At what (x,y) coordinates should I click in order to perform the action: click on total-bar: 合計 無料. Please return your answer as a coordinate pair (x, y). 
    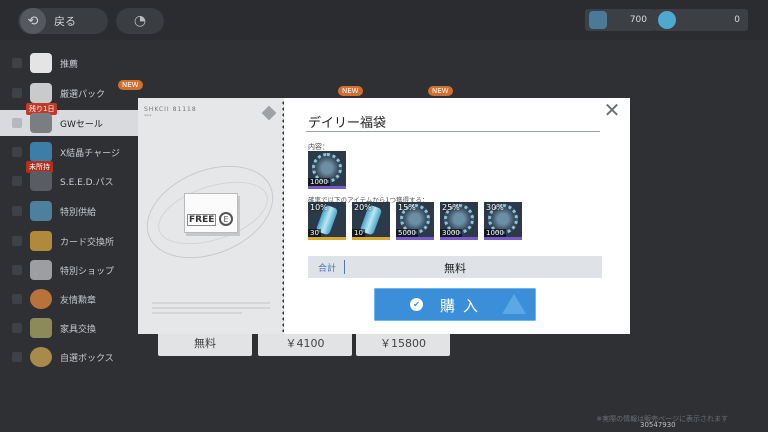
    Looking at the image, I should click on (455, 267).